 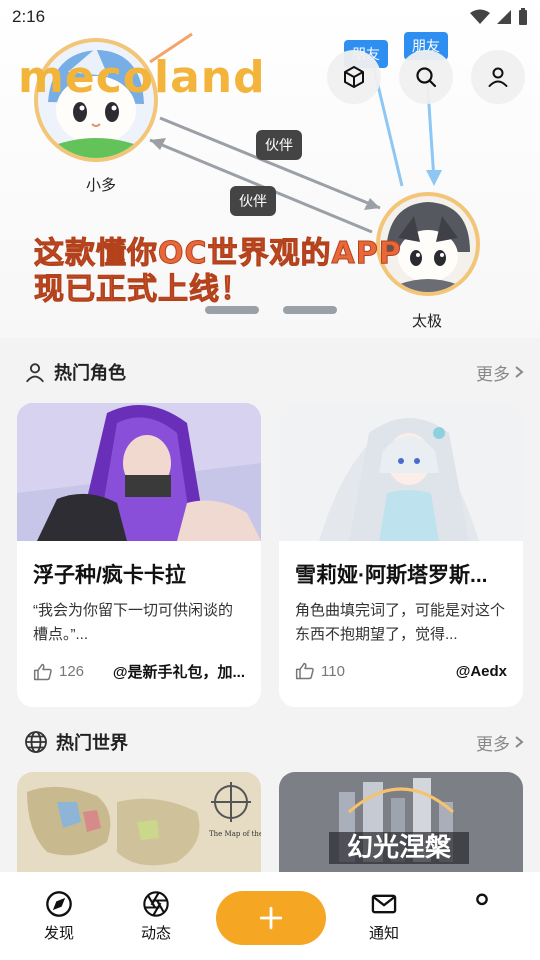 What do you see at coordinates (383, 933) in the screenshot?
I see `nav-notify-label: 通知` at bounding box center [383, 933].